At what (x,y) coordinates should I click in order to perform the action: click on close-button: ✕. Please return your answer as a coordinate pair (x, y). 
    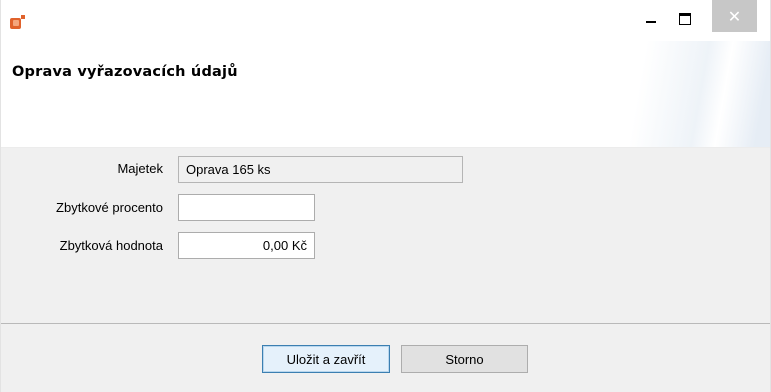
    Looking at the image, I should click on (734, 16).